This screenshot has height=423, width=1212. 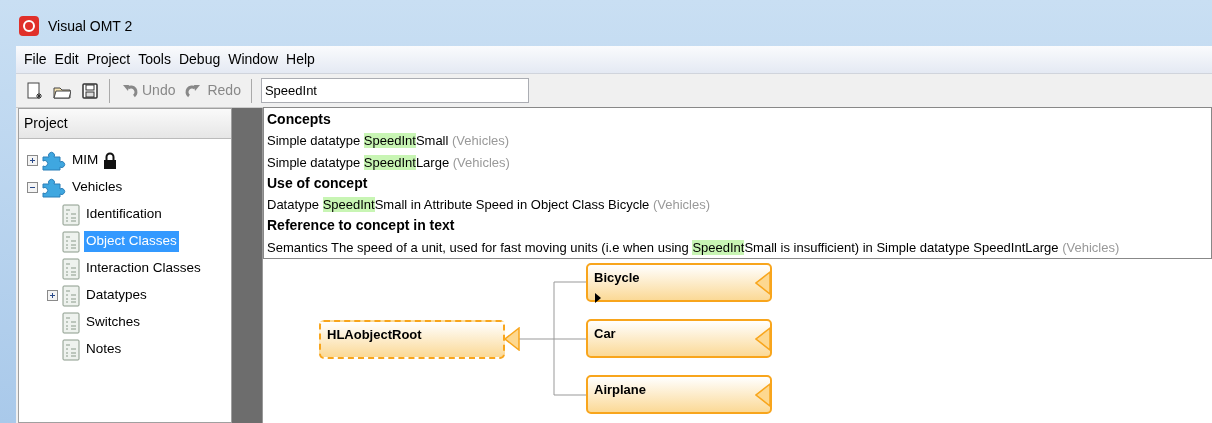 What do you see at coordinates (199, 59) in the screenshot?
I see `menu-item: Debug` at bounding box center [199, 59].